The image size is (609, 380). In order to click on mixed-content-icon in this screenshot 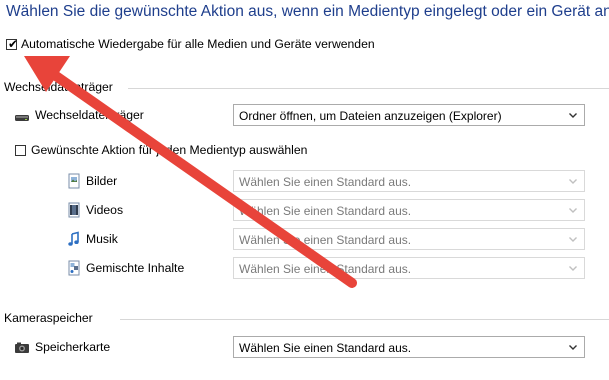, I will do `click(74, 268)`.